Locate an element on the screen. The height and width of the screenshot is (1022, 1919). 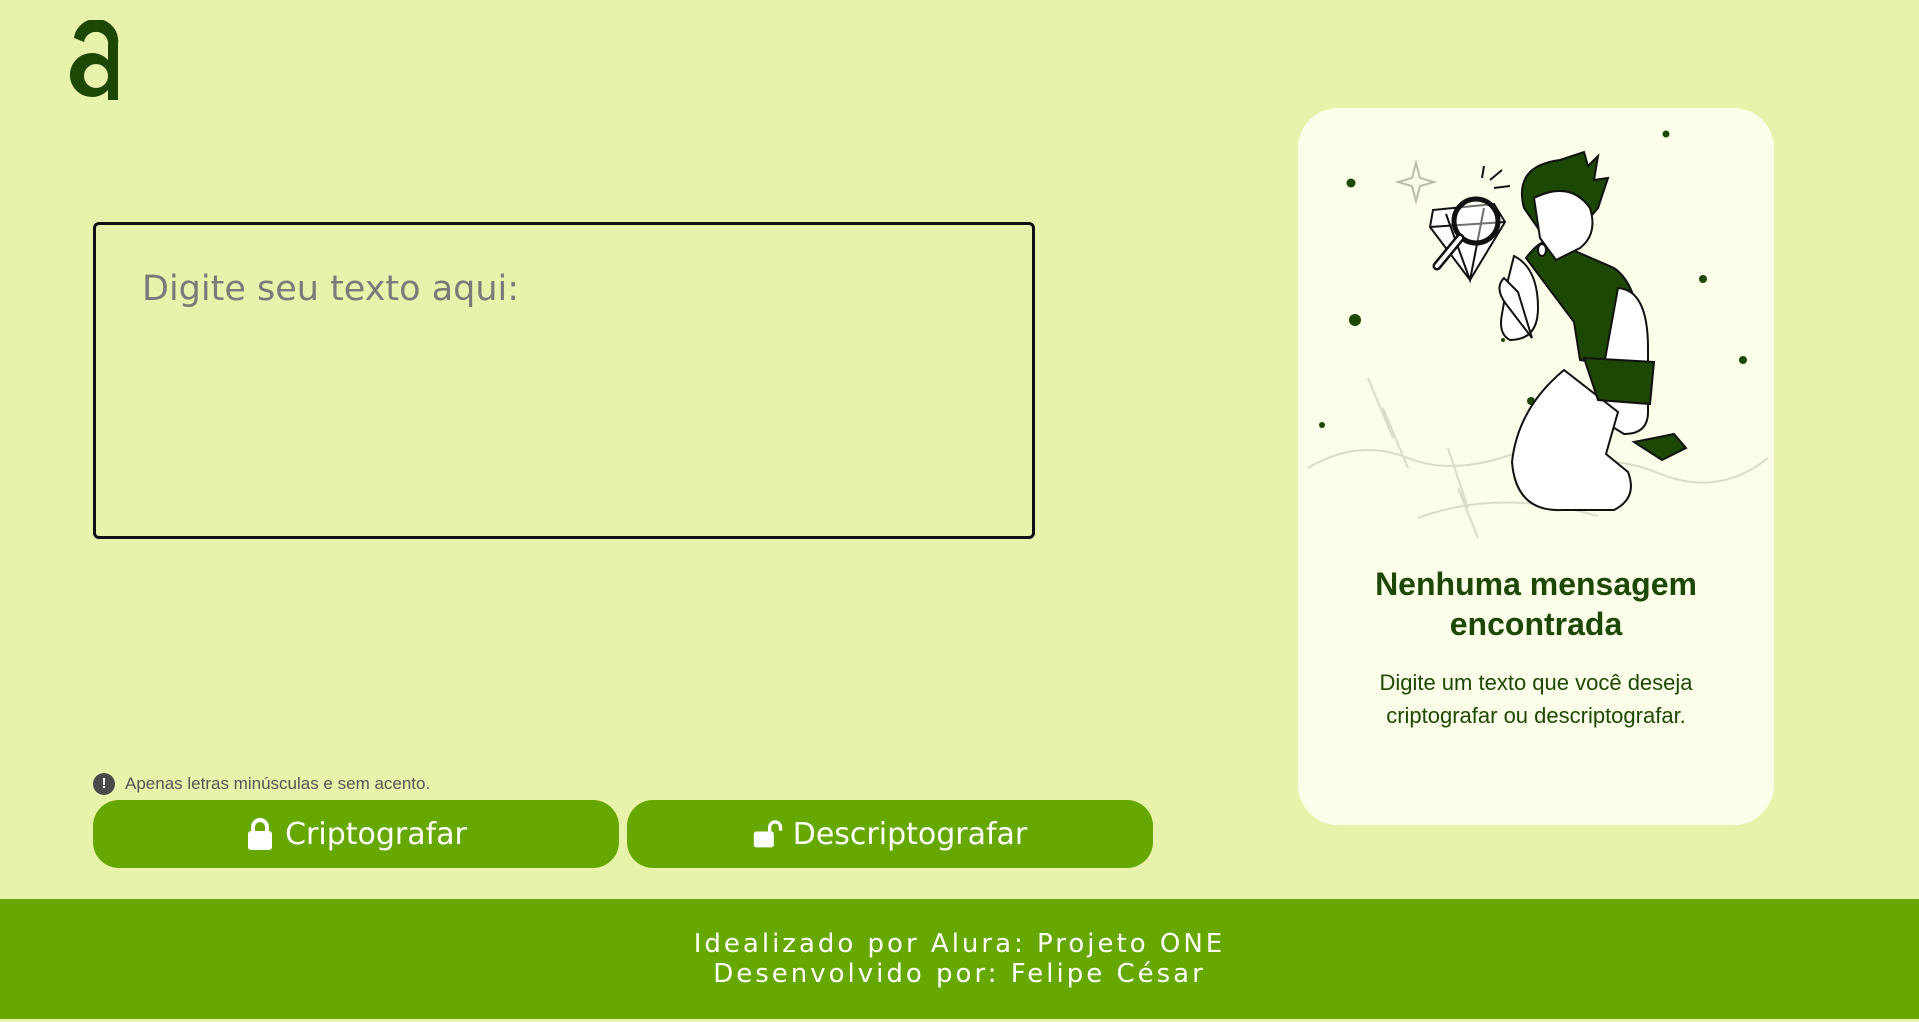
footer-line-2: Desenvolvido por: Felipe César is located at coordinates (959, 974).